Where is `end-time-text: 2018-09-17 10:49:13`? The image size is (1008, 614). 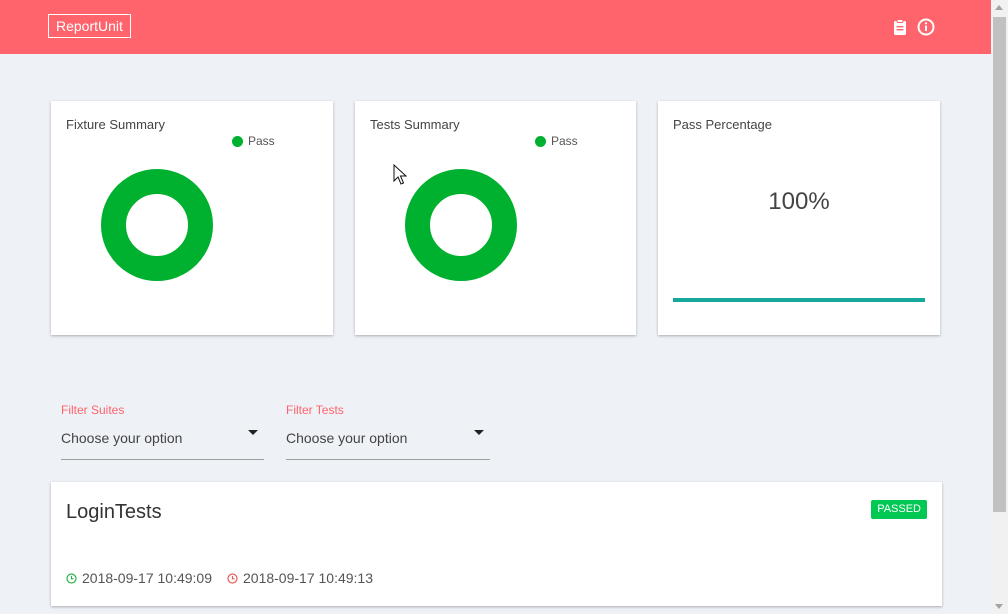
end-time-text: 2018-09-17 10:49:13 is located at coordinates (308, 578).